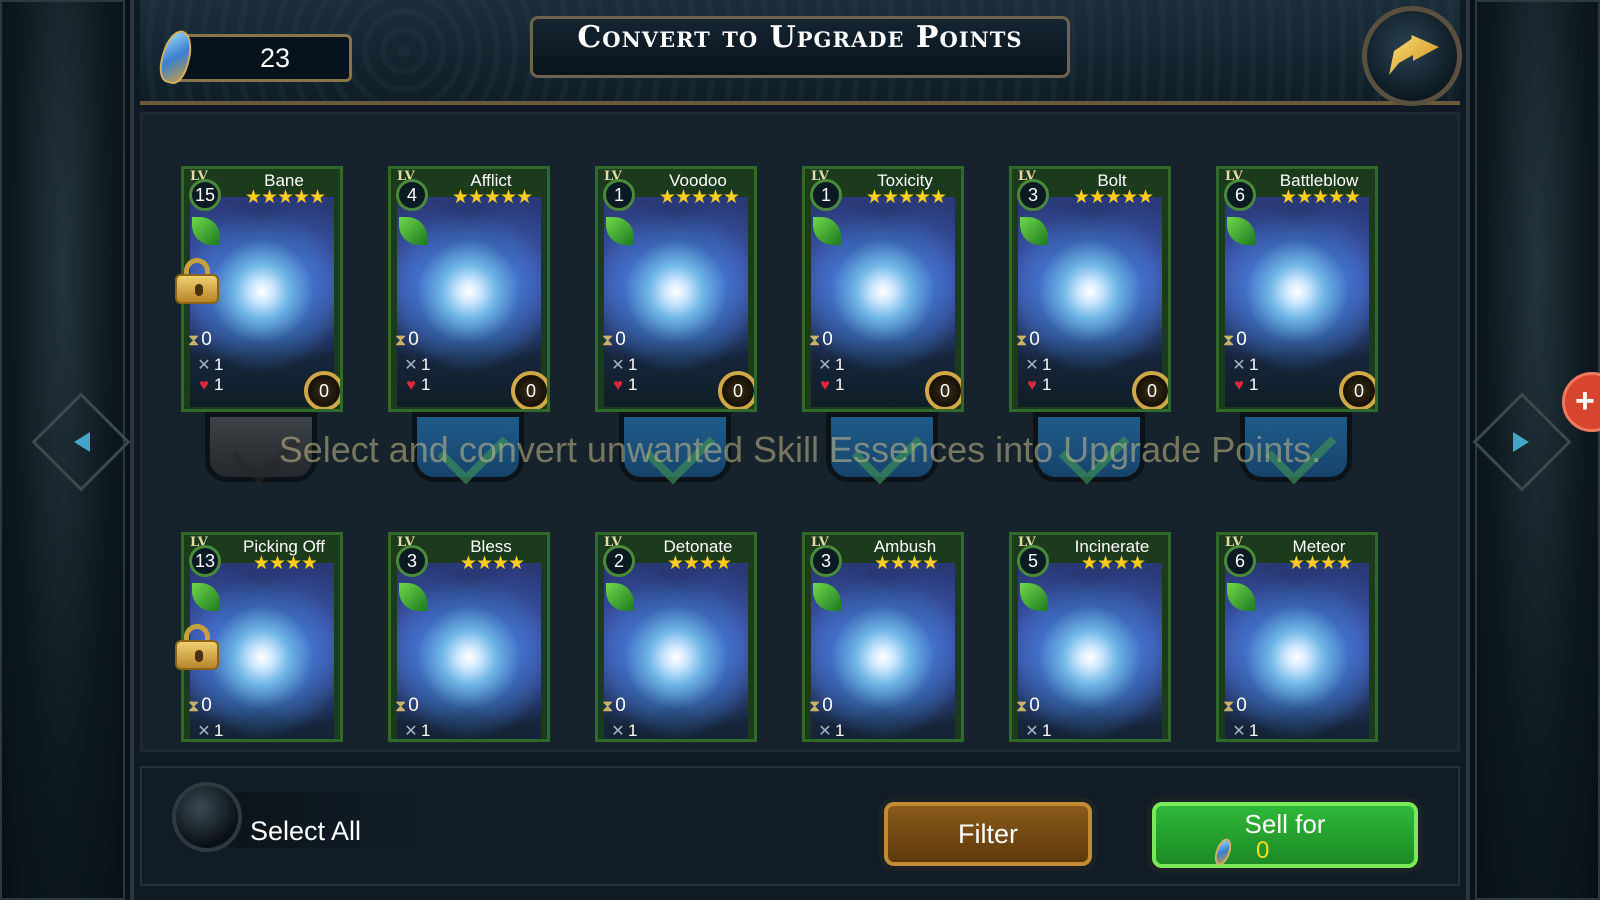  I want to click on sell-button: Sell for 0, so click(1285, 835).